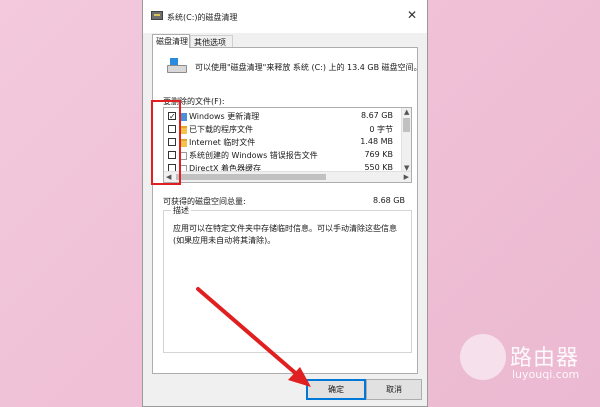 This screenshot has width=600, height=407. What do you see at coordinates (546, 374) in the screenshot?
I see `watermark-url: luyouqi.com` at bounding box center [546, 374].